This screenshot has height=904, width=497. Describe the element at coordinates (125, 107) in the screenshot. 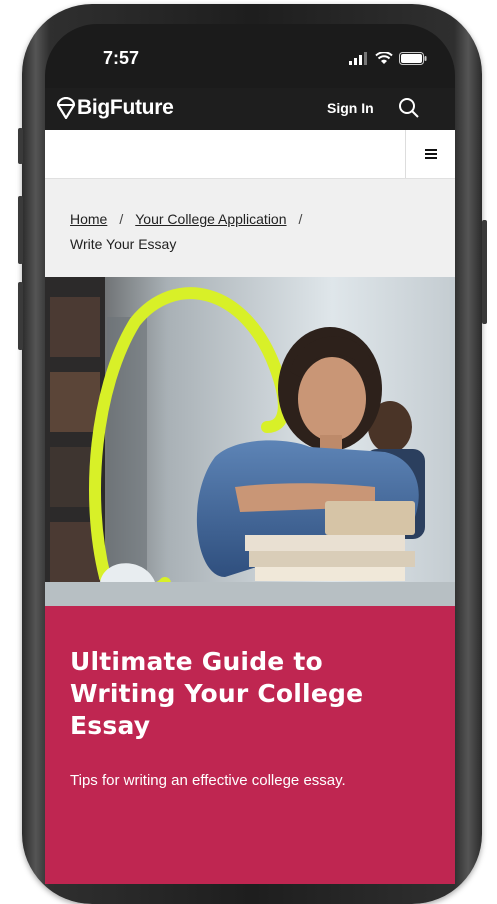

I see `brand-name: BigFuture` at that location.